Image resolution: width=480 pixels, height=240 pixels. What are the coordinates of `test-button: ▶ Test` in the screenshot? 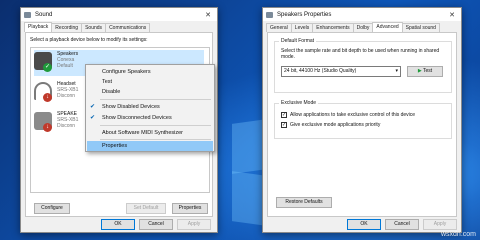 It's located at (425, 71).